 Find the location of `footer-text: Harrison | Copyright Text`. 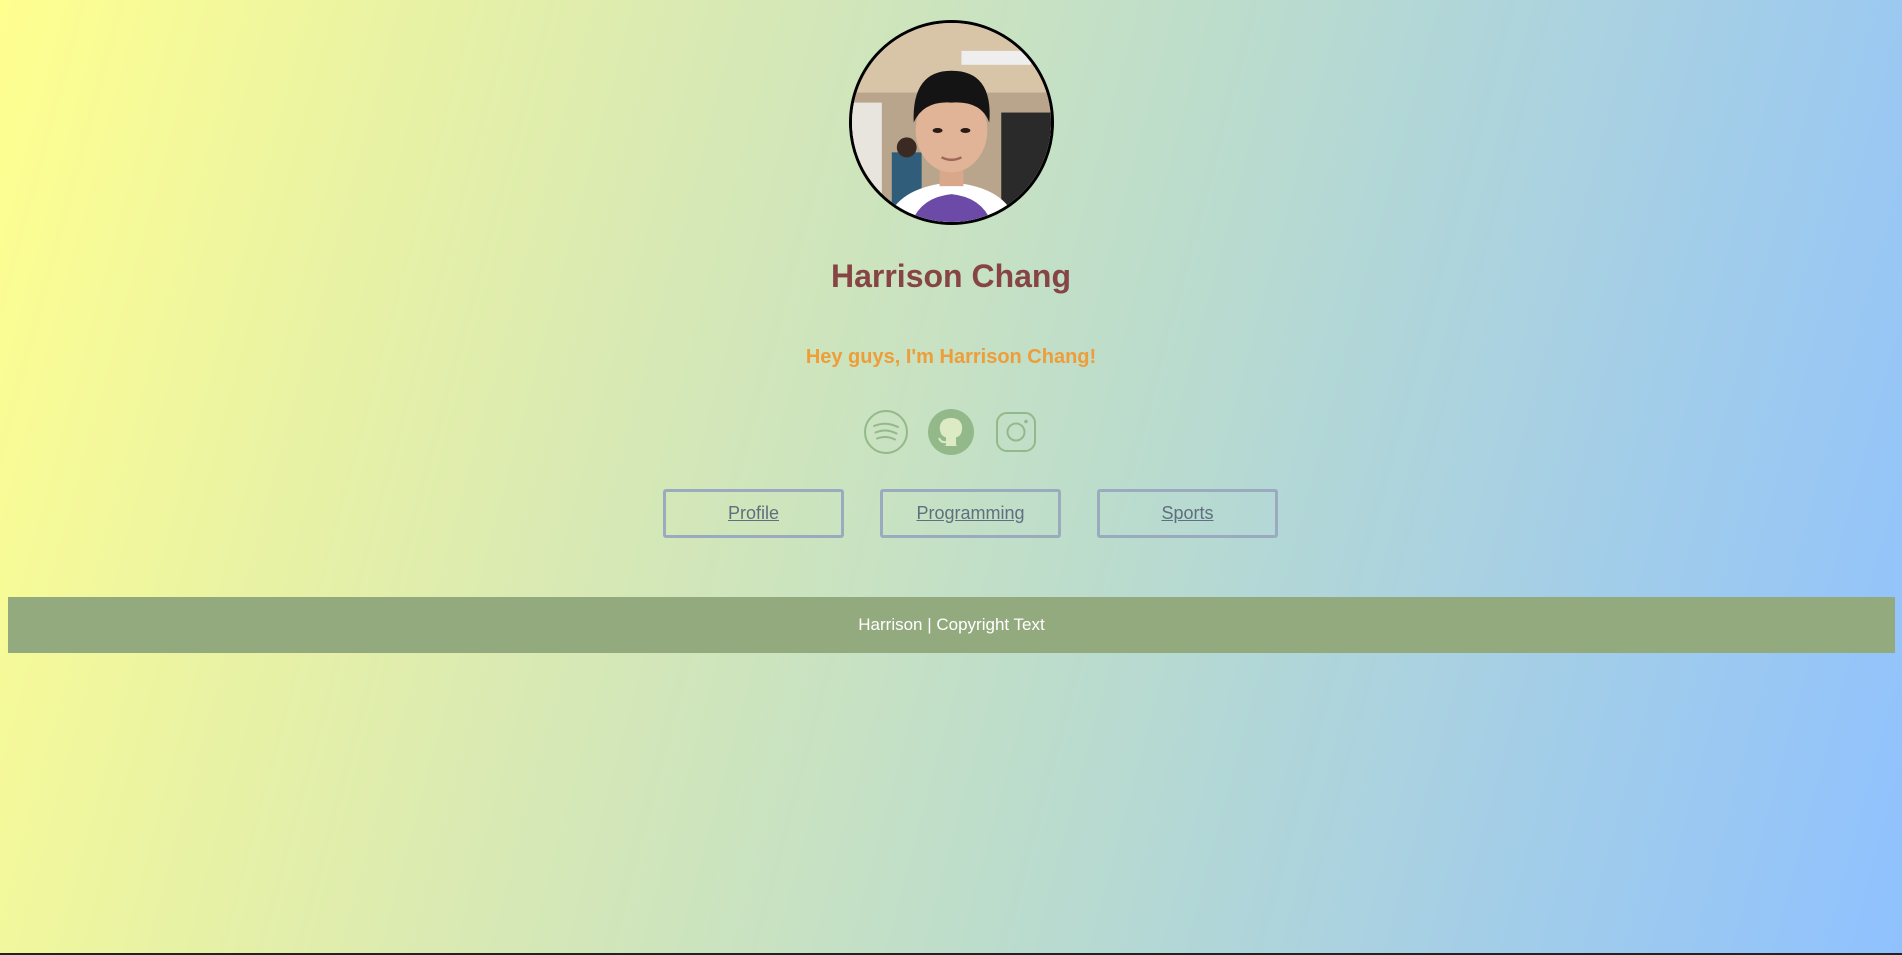

footer-text: Harrison | Copyright Text is located at coordinates (951, 624).